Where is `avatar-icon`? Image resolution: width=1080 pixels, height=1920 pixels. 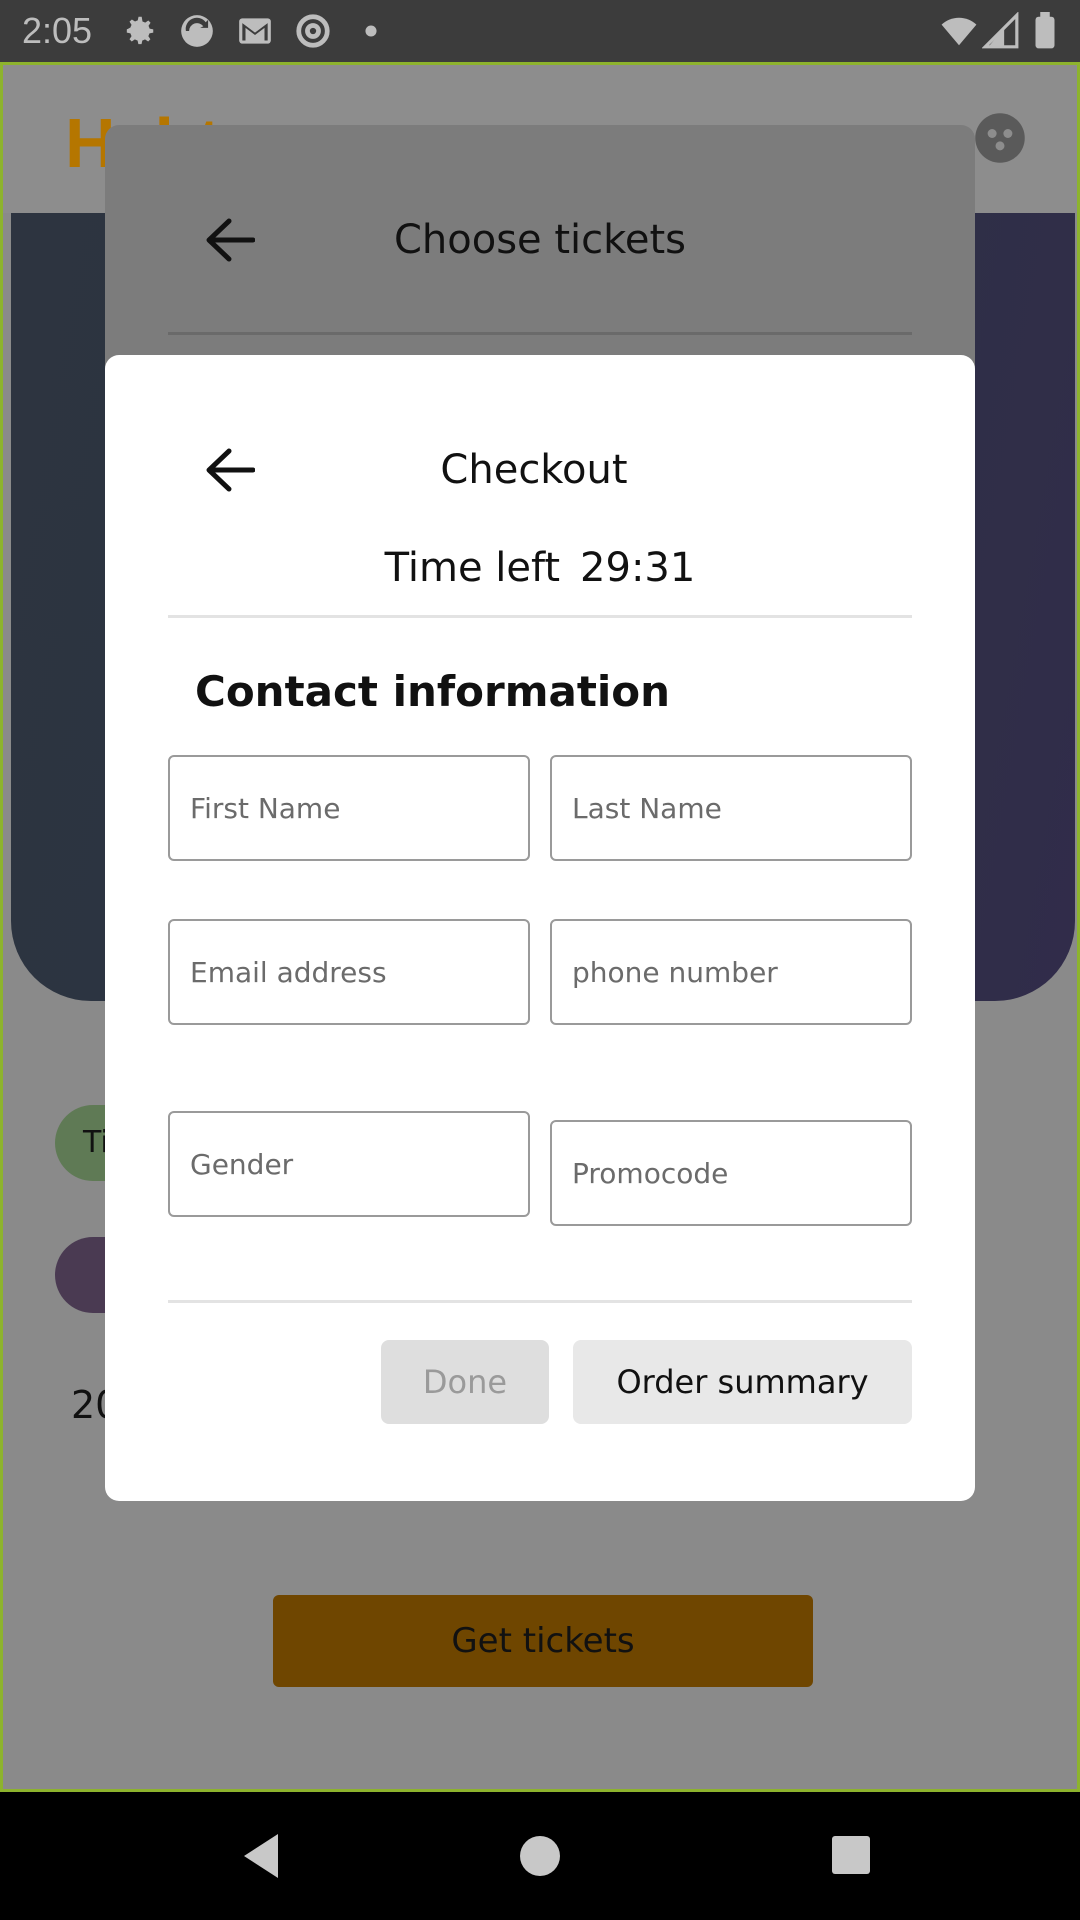
avatar-icon is located at coordinates (1000, 138).